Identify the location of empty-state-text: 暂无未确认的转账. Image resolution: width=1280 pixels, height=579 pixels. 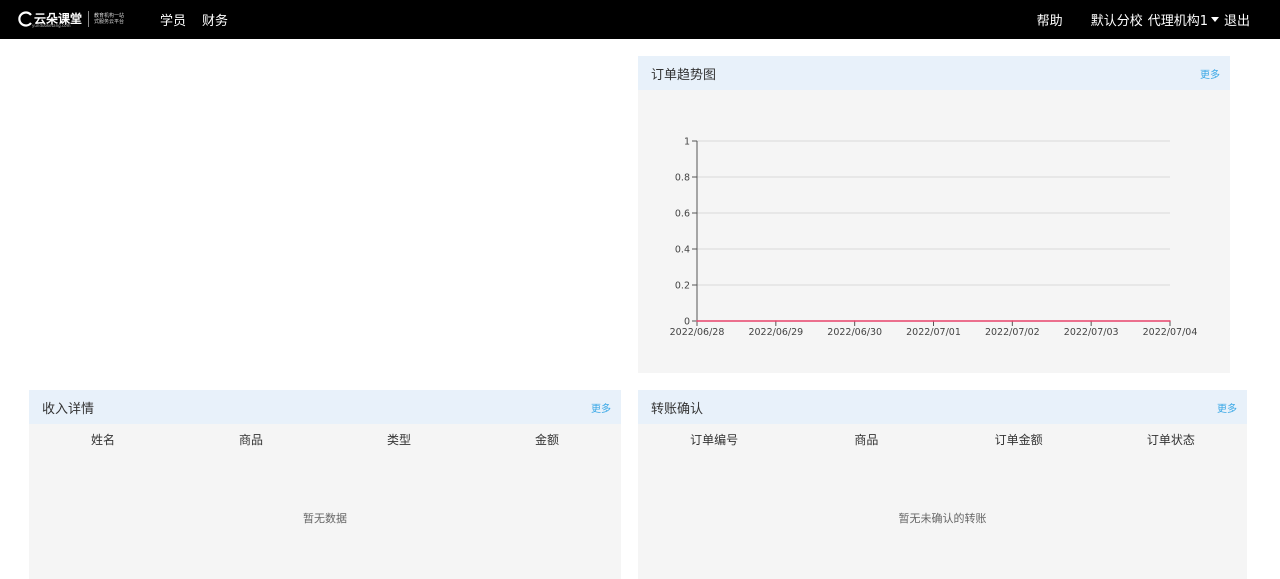
(942, 518).